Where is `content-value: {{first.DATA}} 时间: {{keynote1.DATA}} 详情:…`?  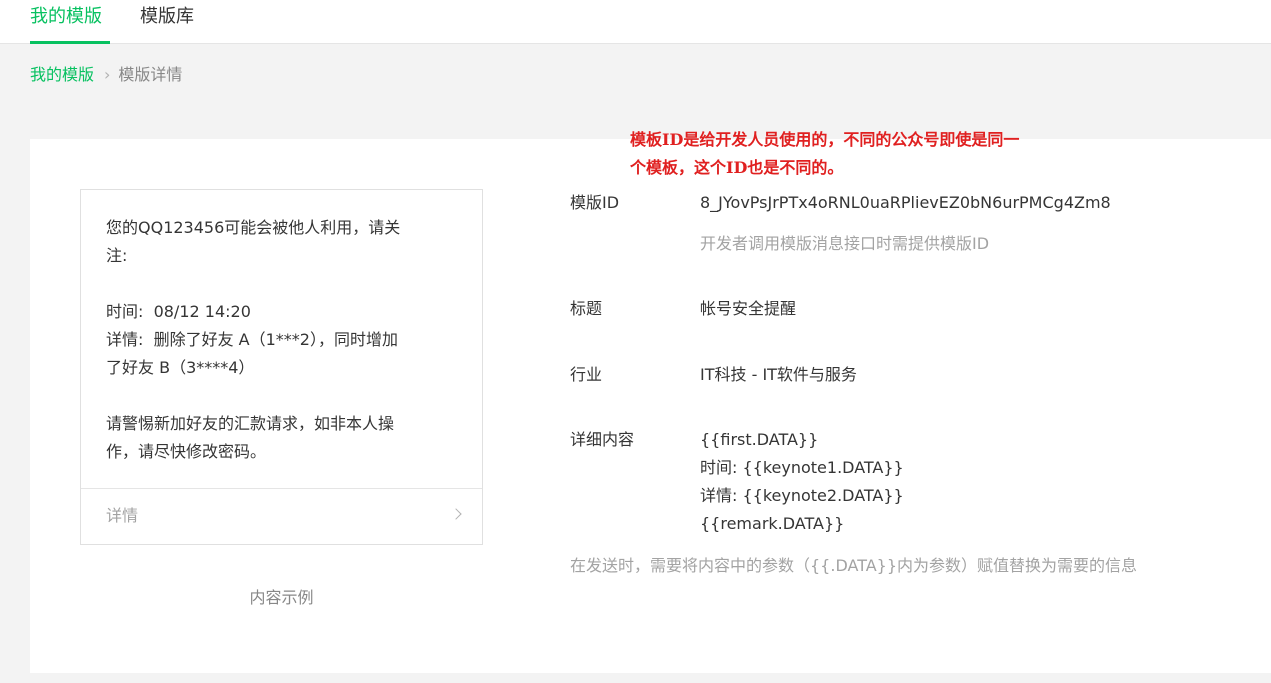 content-value: {{first.DATA}} 时间: {{keynote1.DATA}} 详情:… is located at coordinates (802, 482).